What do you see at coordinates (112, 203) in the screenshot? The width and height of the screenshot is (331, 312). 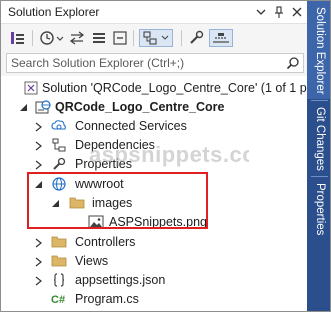 I see `images-label: images` at bounding box center [112, 203].